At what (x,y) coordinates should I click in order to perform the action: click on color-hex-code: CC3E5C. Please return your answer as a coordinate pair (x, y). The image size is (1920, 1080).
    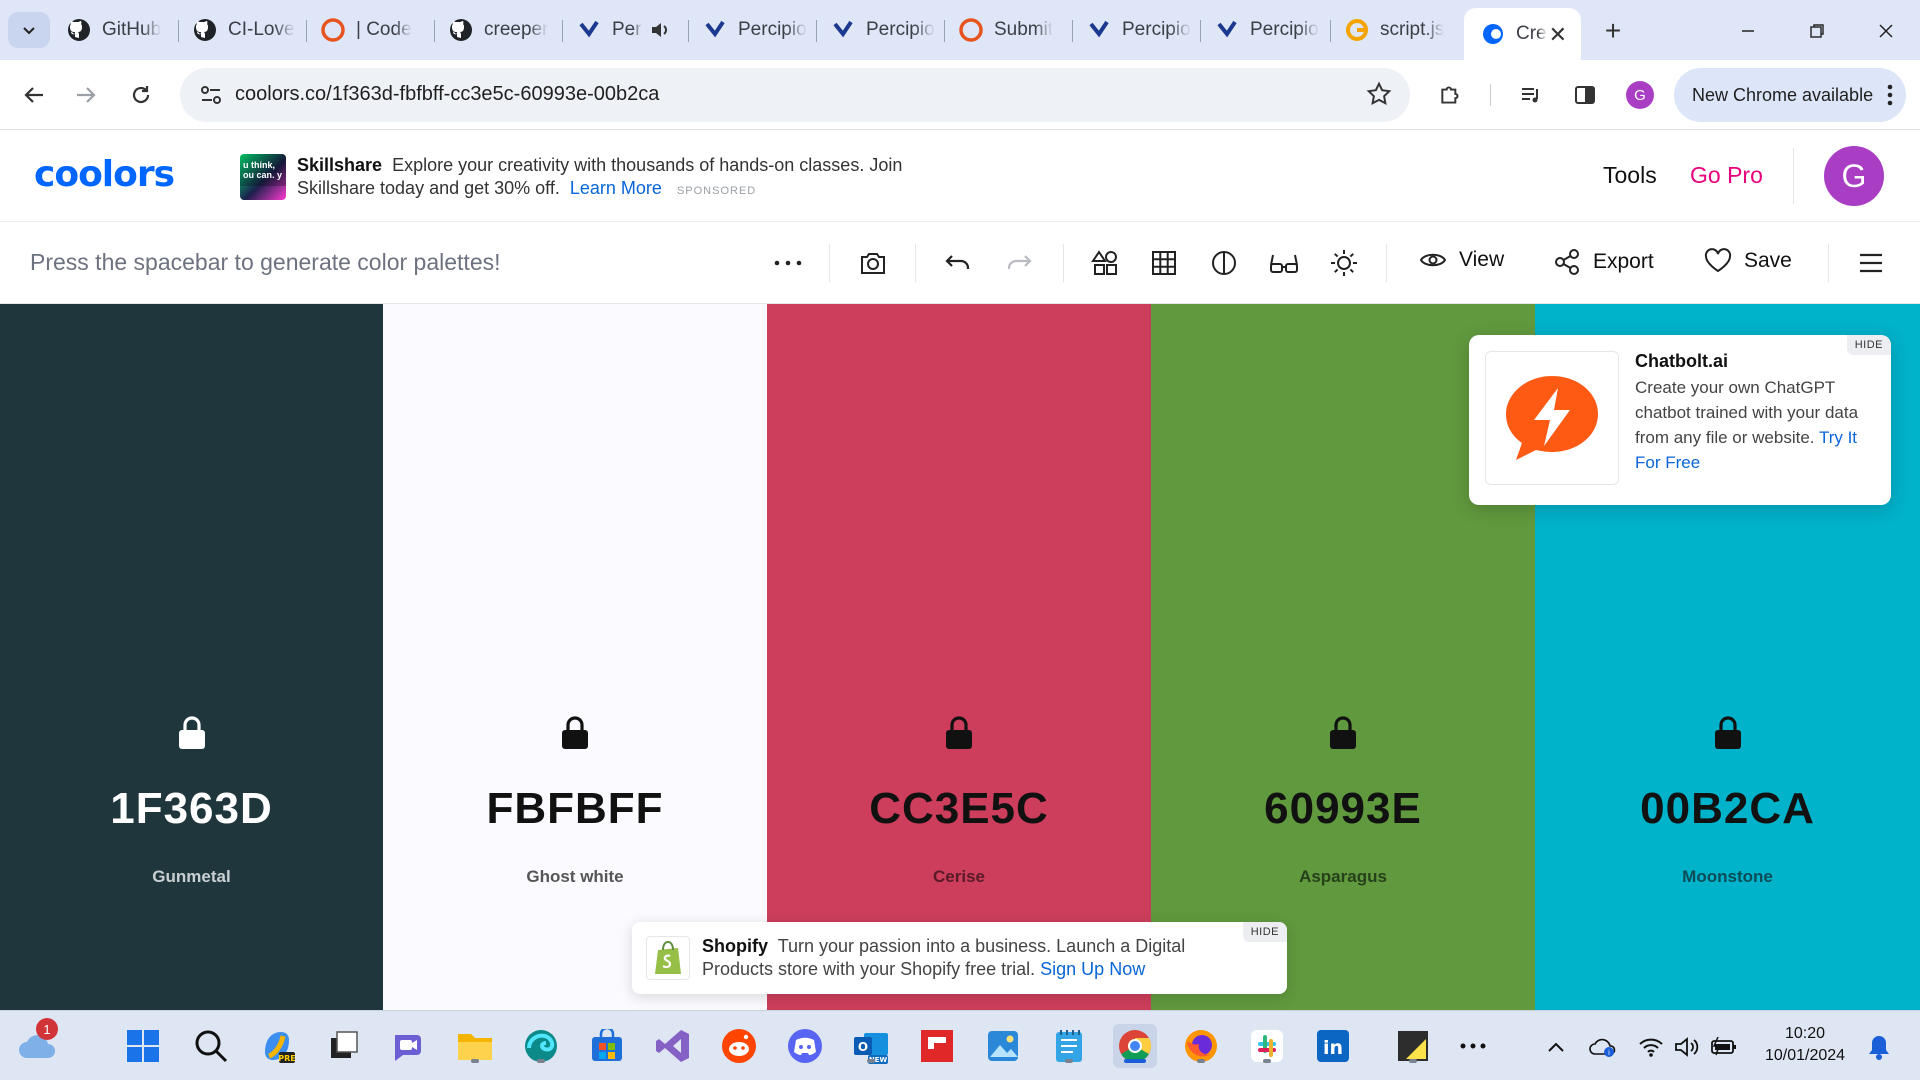
    Looking at the image, I should click on (959, 809).